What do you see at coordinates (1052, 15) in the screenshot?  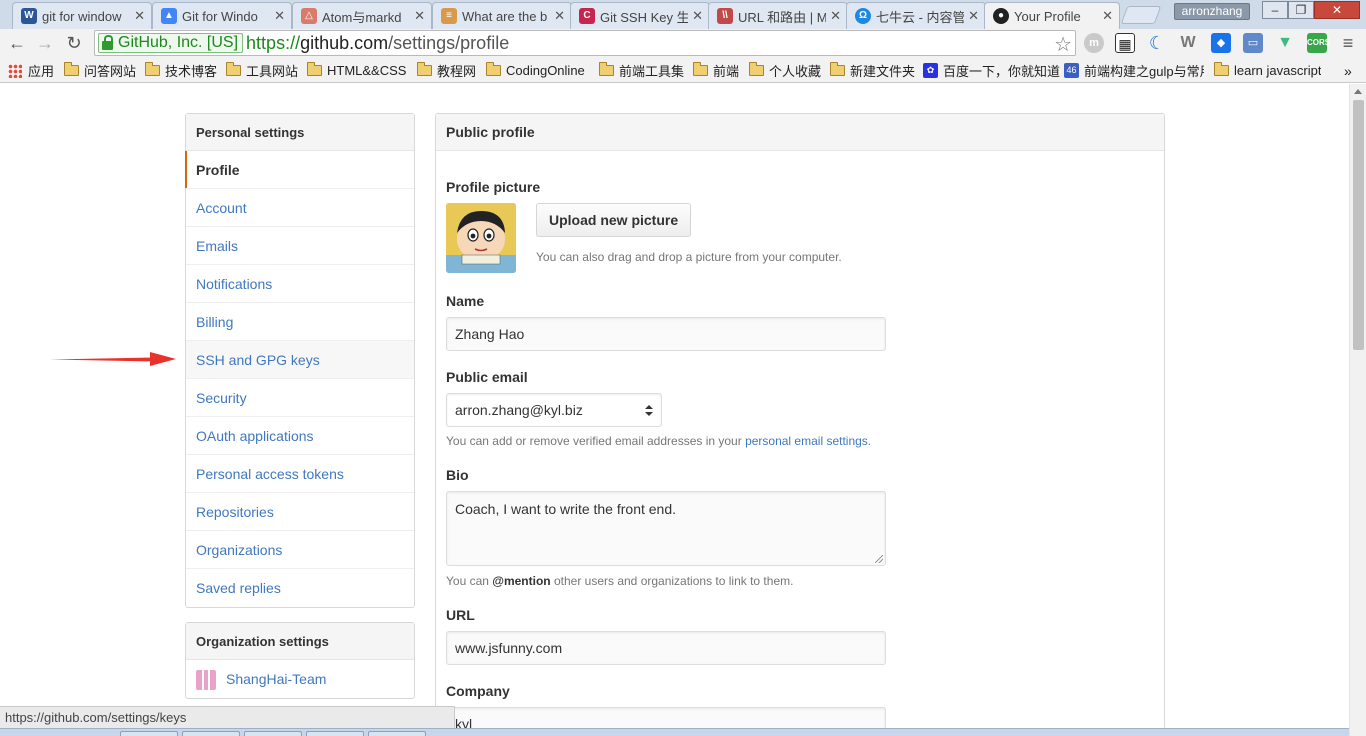 I see `tab-your-profile: ● Your Profile ✕` at bounding box center [1052, 15].